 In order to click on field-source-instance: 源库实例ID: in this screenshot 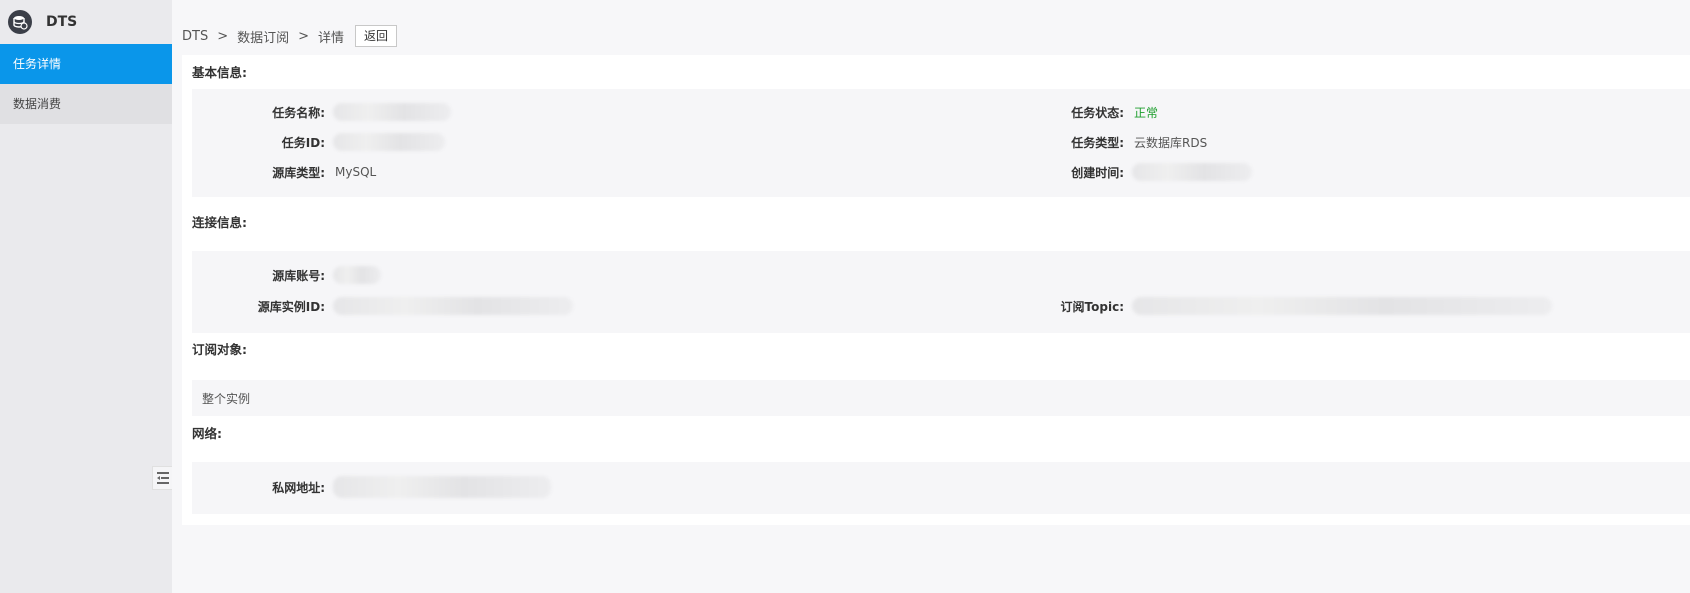, I will do `click(382, 306)`.